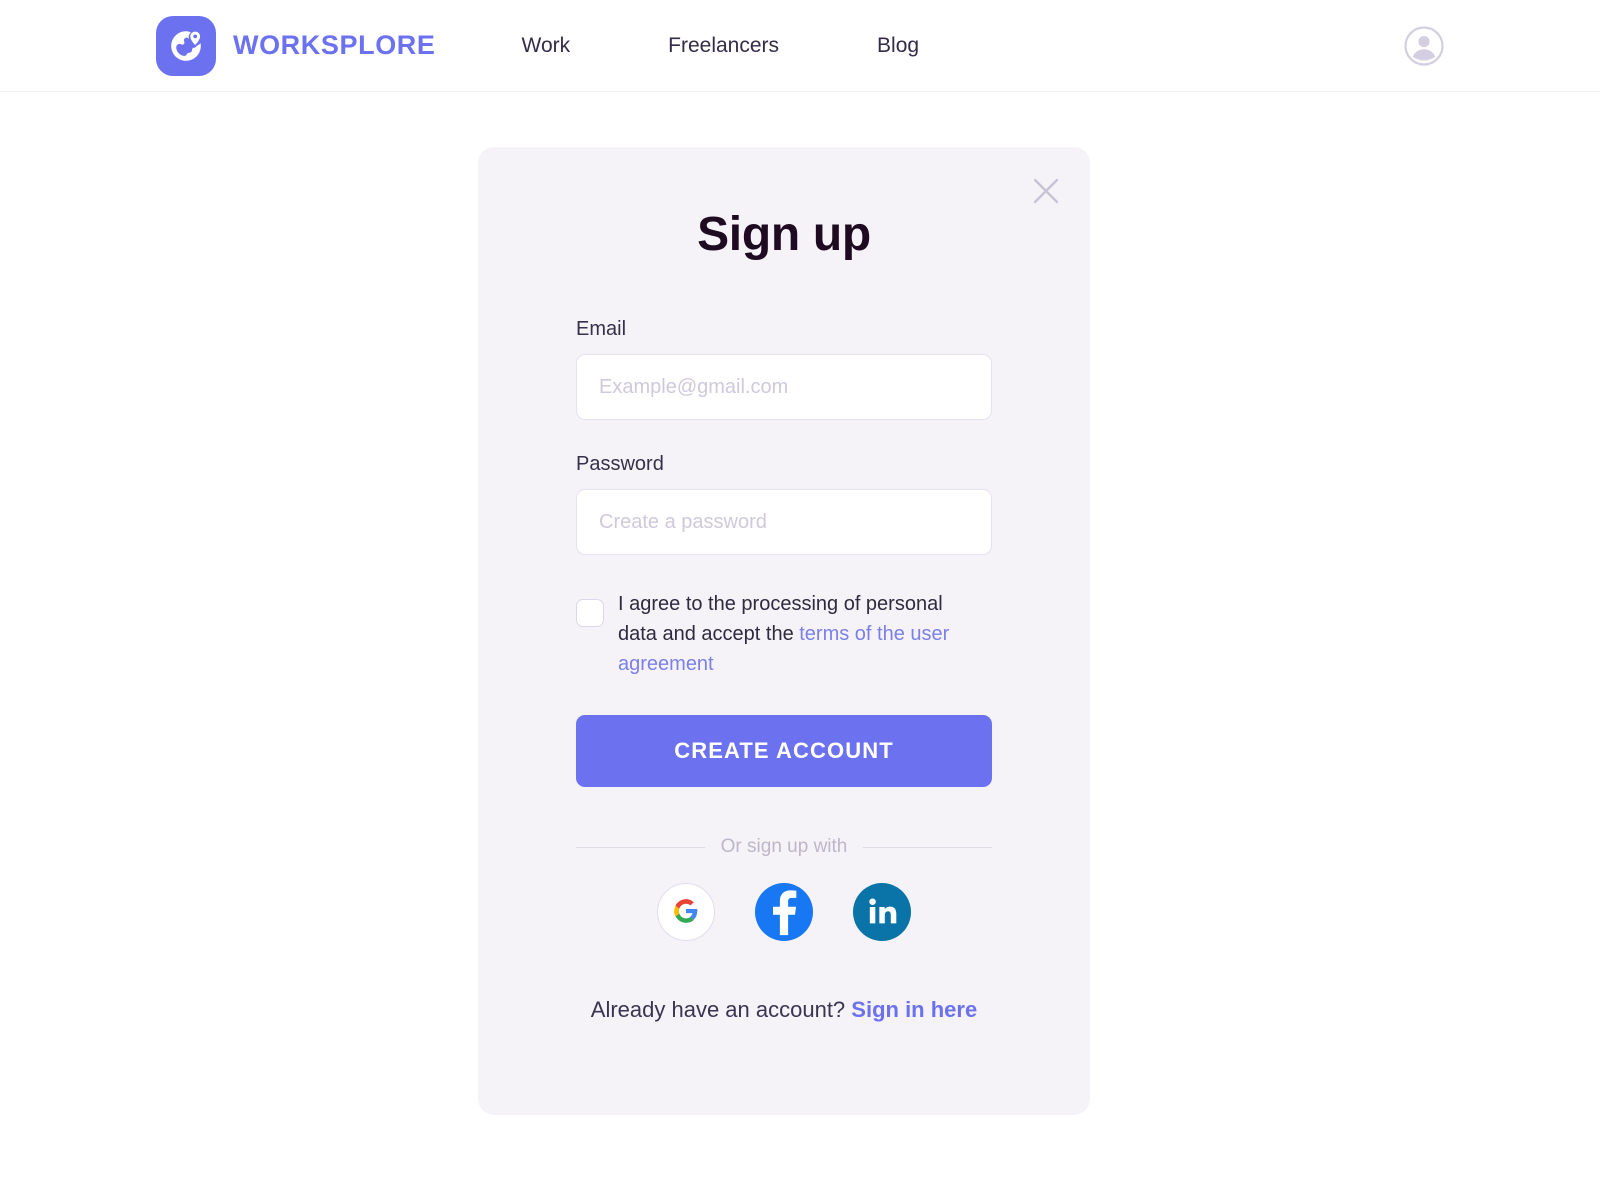 The image size is (1600, 1200). I want to click on consent-checkbox, so click(590, 613).